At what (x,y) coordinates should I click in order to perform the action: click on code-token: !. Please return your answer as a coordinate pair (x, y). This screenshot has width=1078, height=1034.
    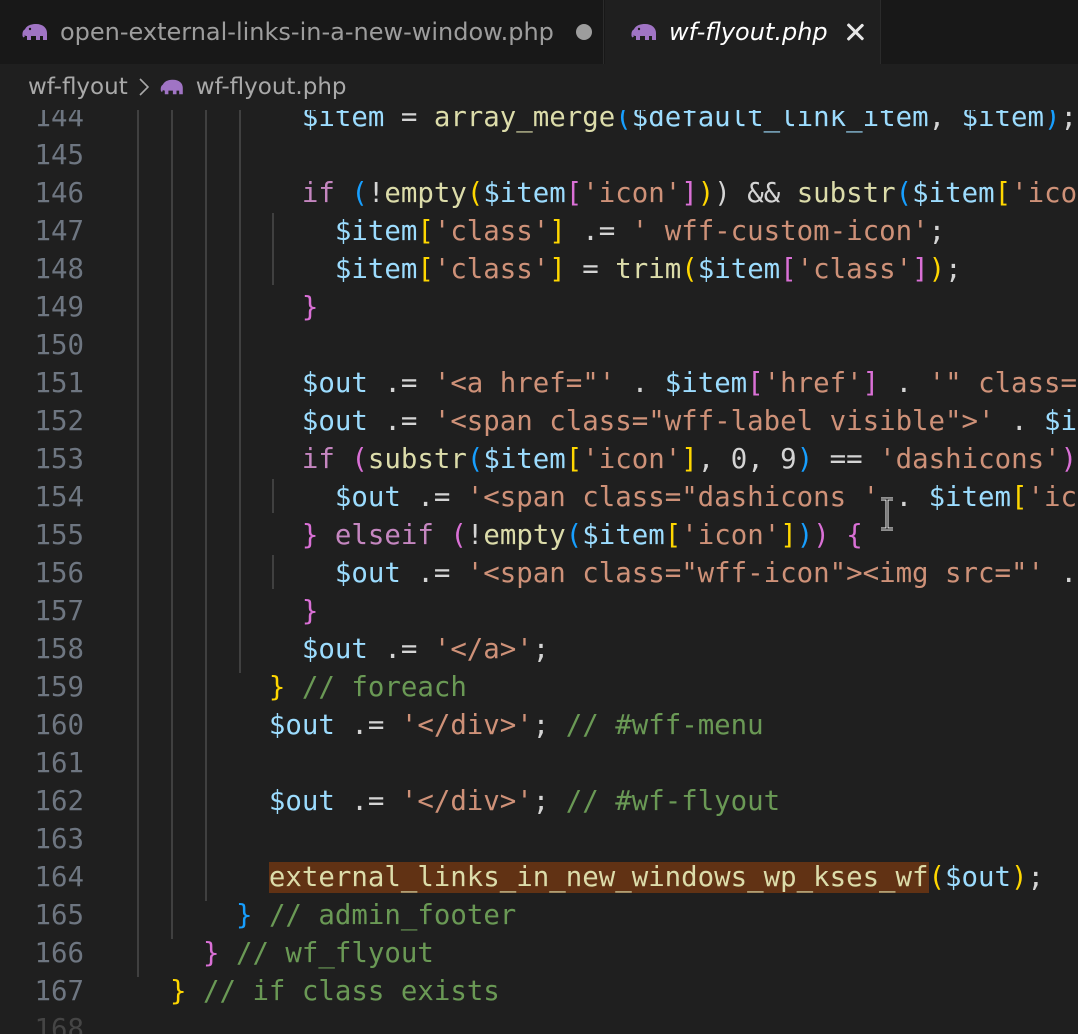
    Looking at the image, I should click on (475, 535).